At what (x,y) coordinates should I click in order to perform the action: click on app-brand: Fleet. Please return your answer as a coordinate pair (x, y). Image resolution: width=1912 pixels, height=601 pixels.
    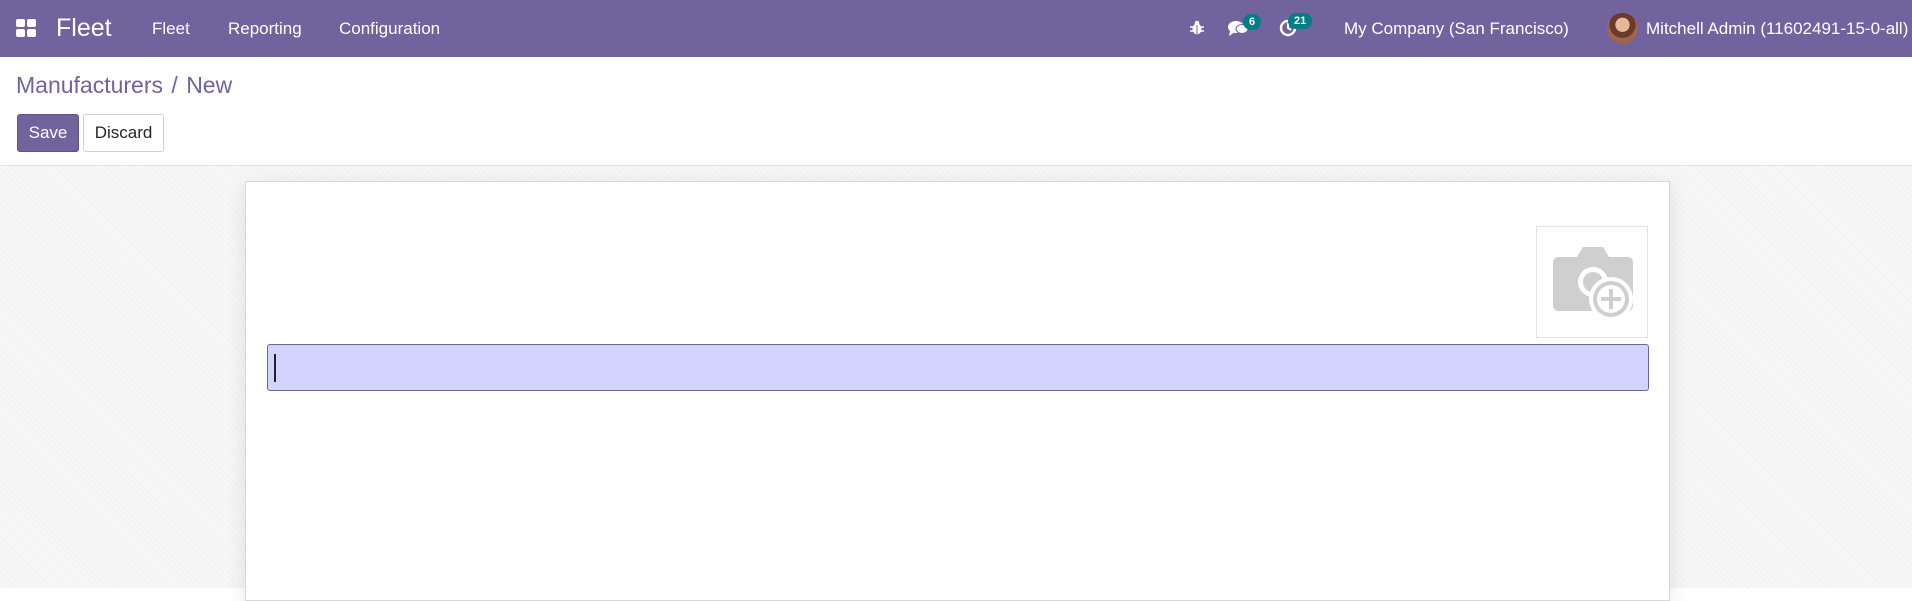
    Looking at the image, I should click on (84, 28).